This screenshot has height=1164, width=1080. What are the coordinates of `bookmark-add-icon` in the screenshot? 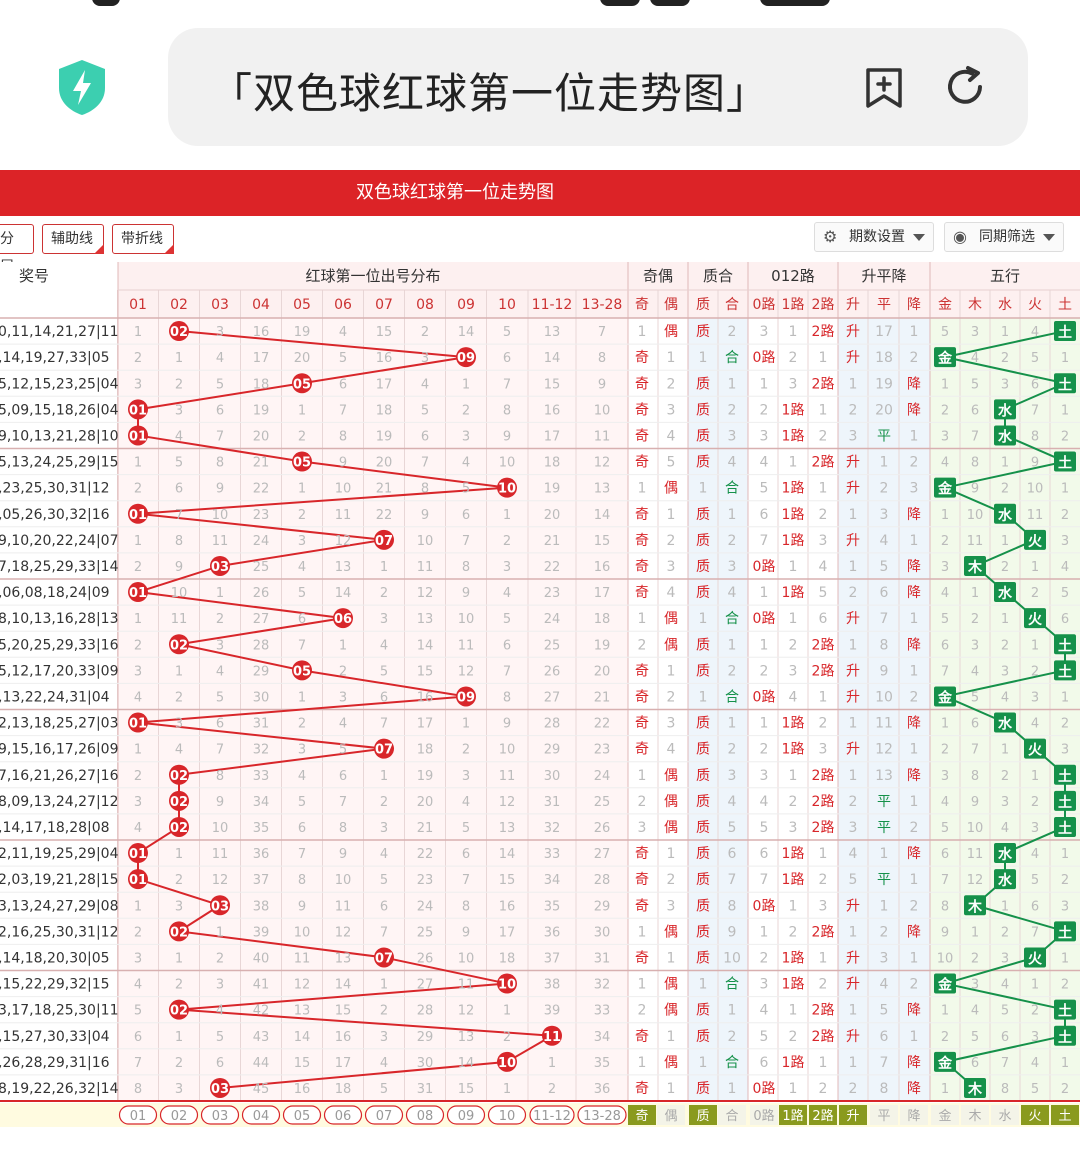 It's located at (884, 88).